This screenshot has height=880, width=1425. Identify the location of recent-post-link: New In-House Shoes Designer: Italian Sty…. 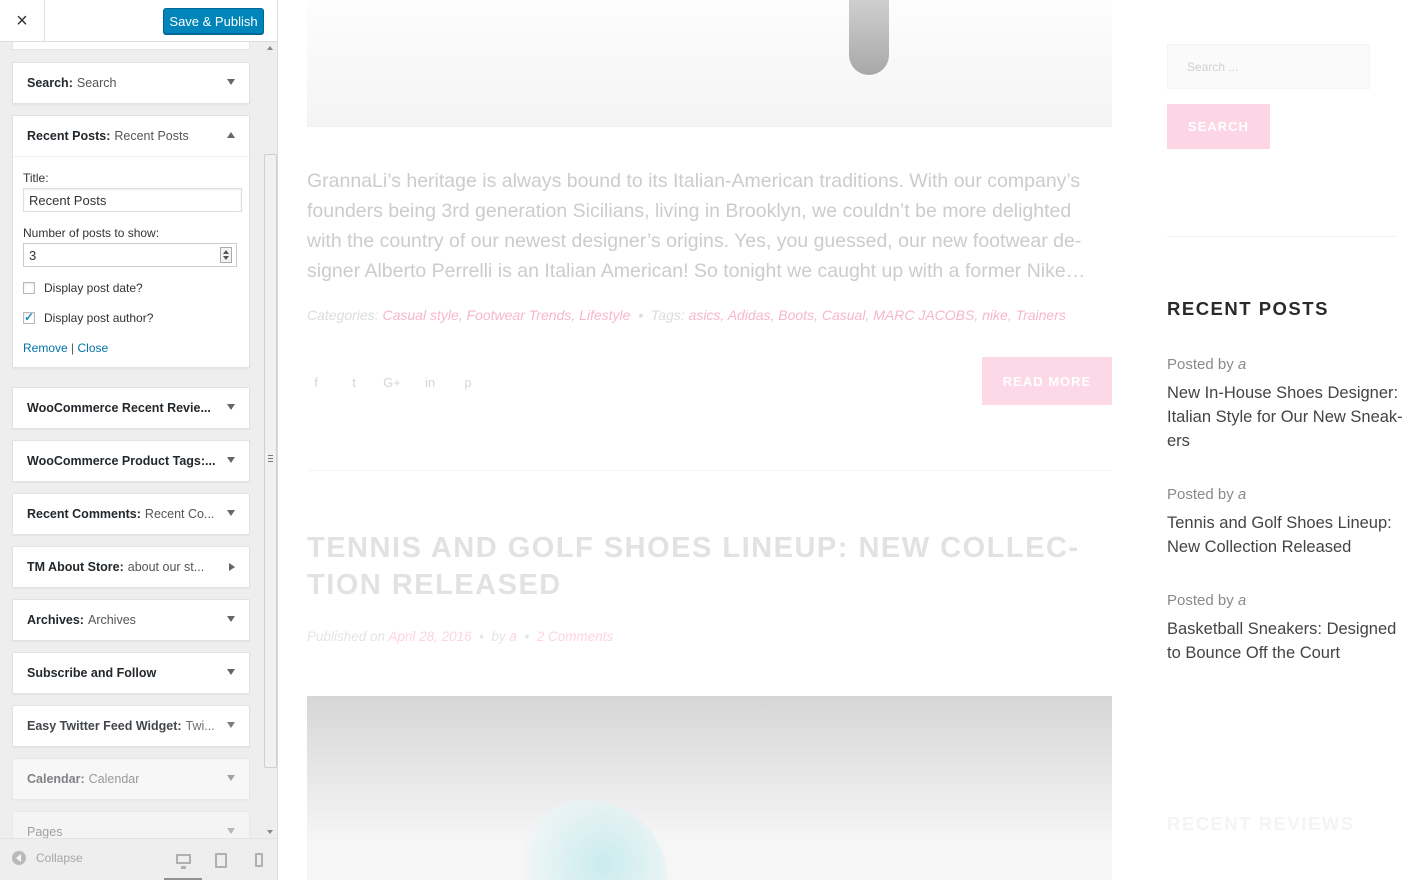
(1287, 417).